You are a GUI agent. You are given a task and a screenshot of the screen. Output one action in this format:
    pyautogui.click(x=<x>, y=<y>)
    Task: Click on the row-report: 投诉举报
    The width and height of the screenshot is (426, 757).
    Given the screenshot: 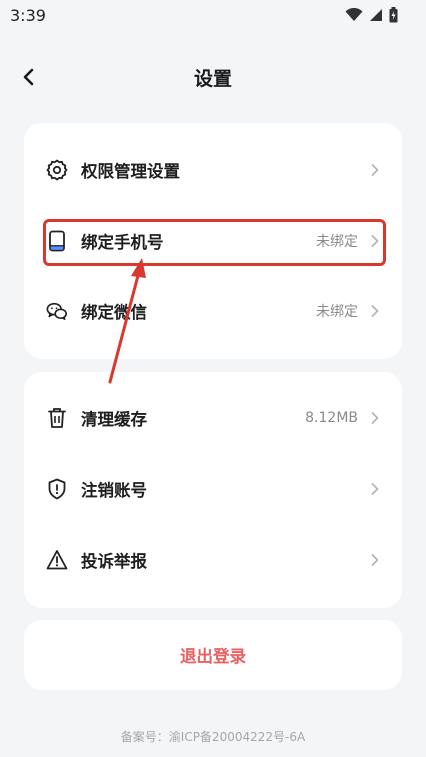 What is the action you would take?
    pyautogui.click(x=213, y=560)
    